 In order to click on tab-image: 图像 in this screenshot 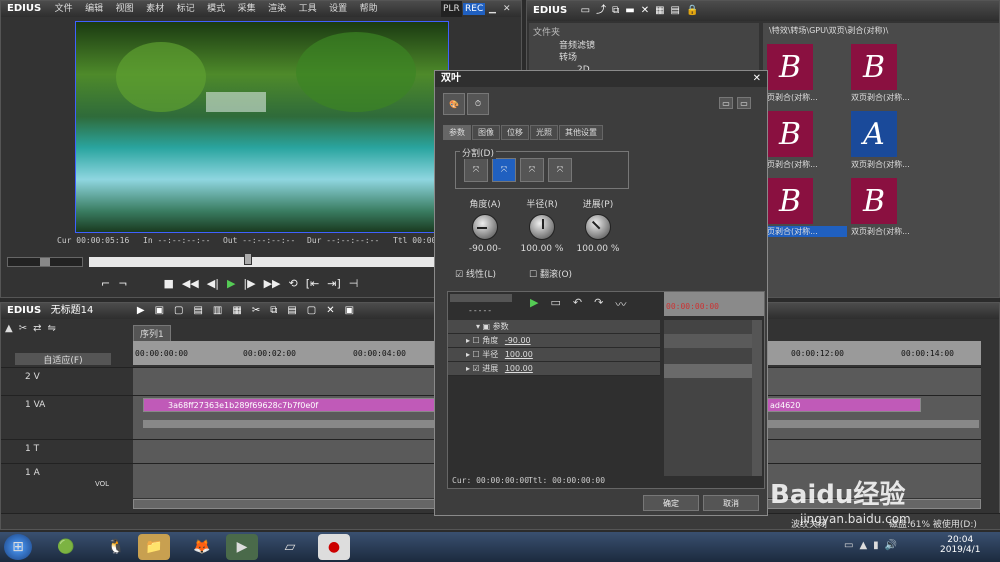, I will do `click(486, 132)`.